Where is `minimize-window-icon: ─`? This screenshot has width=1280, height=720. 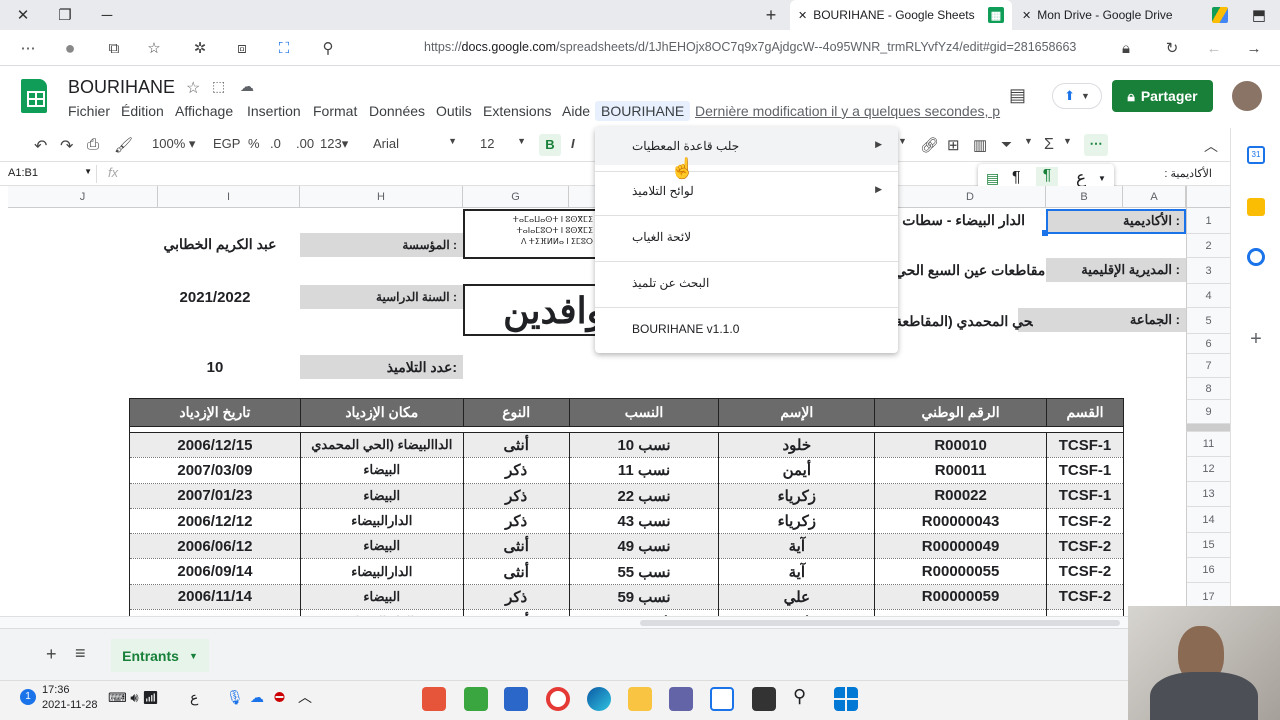 minimize-window-icon: ─ is located at coordinates (107, 15).